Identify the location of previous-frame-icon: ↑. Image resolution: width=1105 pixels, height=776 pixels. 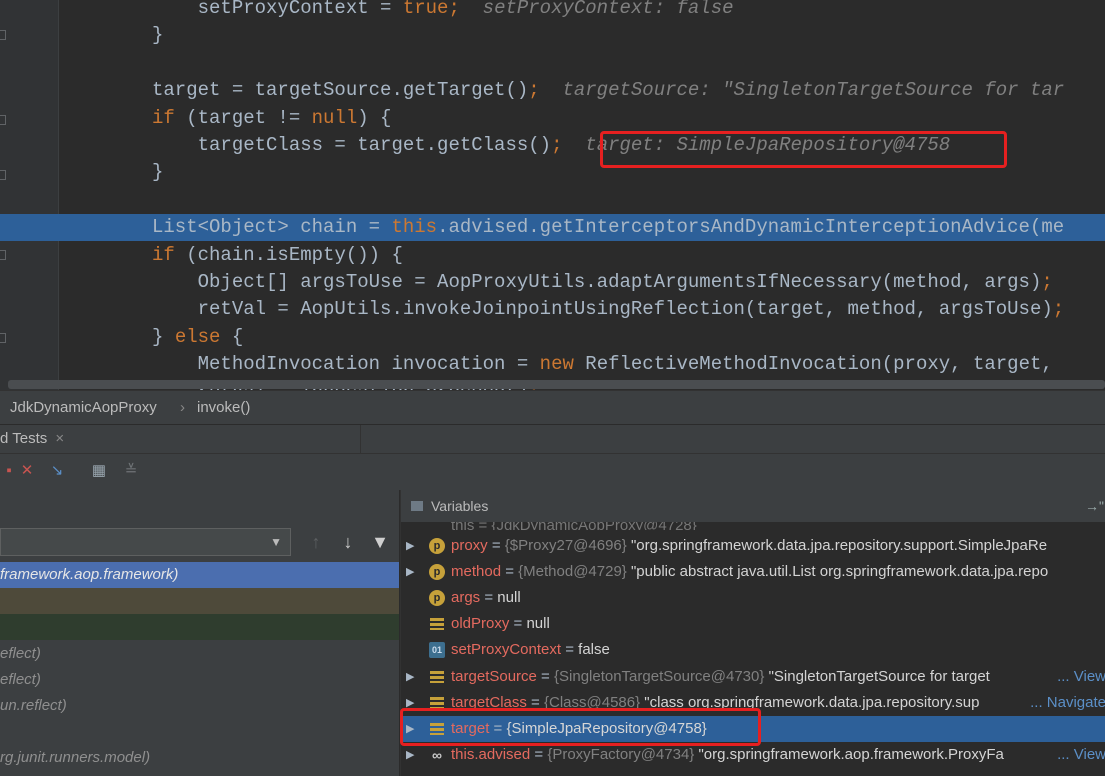
(316, 542).